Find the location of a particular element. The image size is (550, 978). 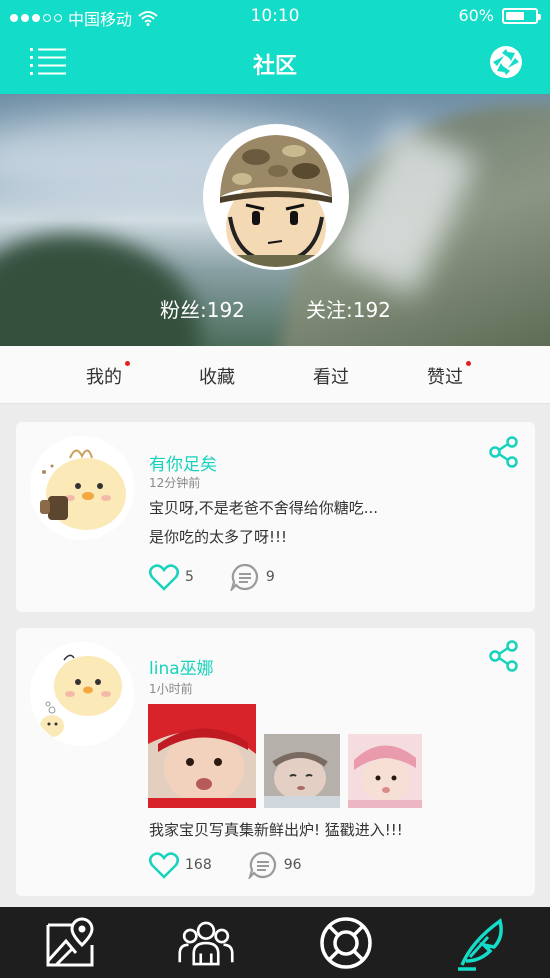

top-bar: 中国移动 10:10 60% 社区 is located at coordinates (275, 47).